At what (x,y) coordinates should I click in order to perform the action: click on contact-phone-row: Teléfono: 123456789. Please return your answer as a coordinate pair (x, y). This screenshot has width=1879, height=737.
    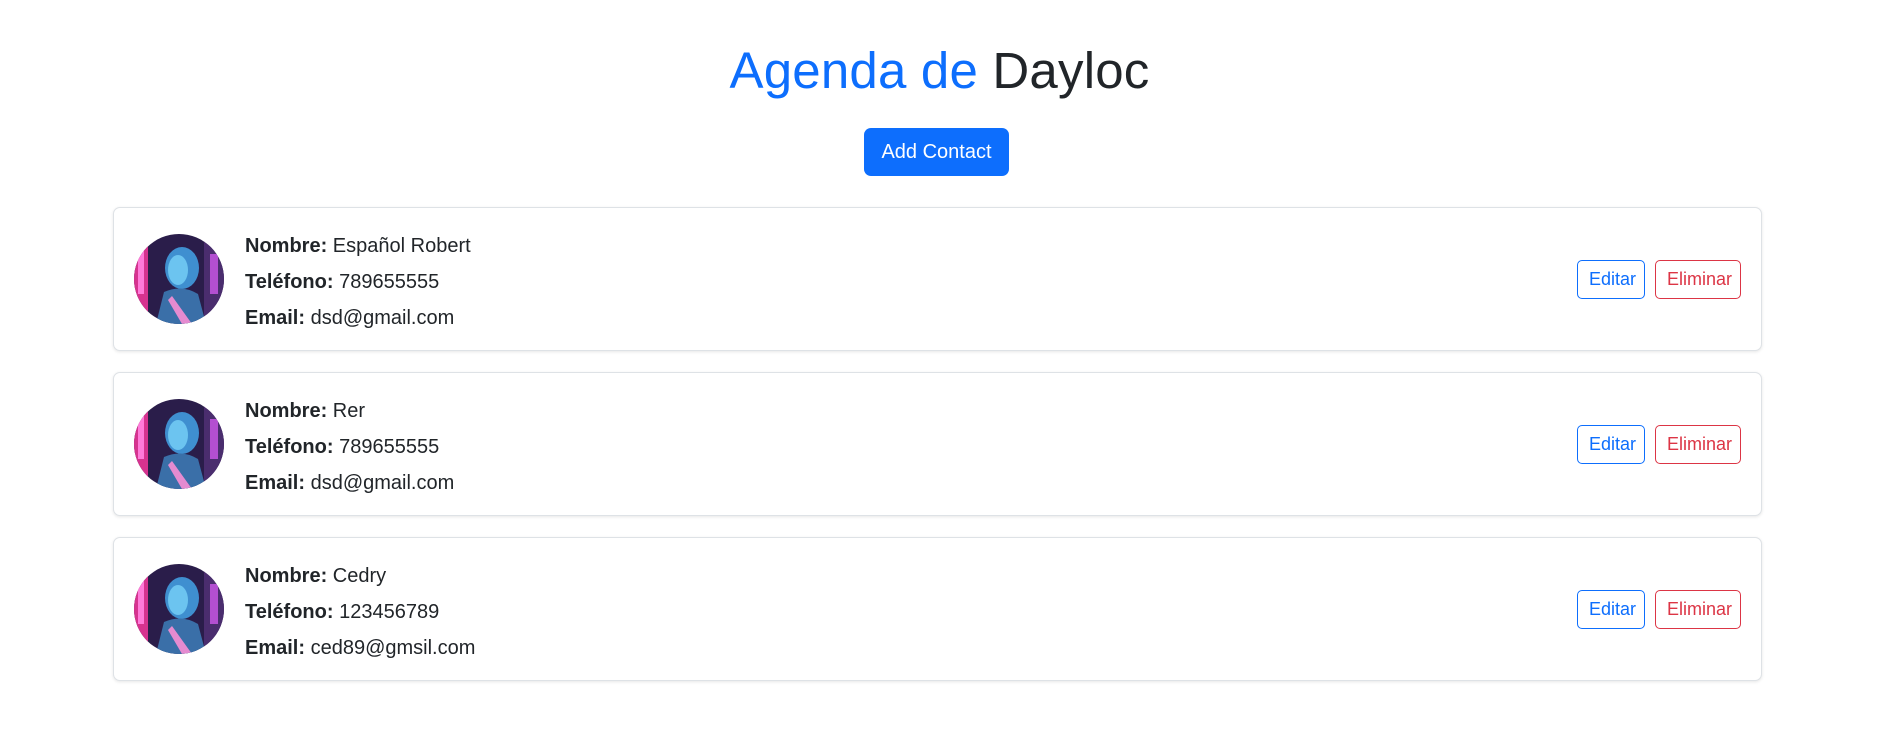
    Looking at the image, I should click on (360, 612).